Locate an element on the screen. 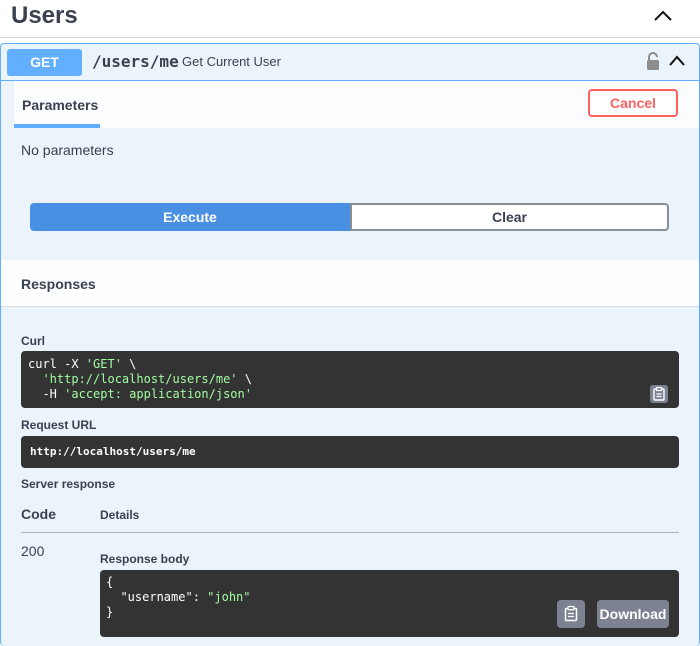 The height and width of the screenshot is (646, 700). response-body-label: Response body is located at coordinates (145, 559).